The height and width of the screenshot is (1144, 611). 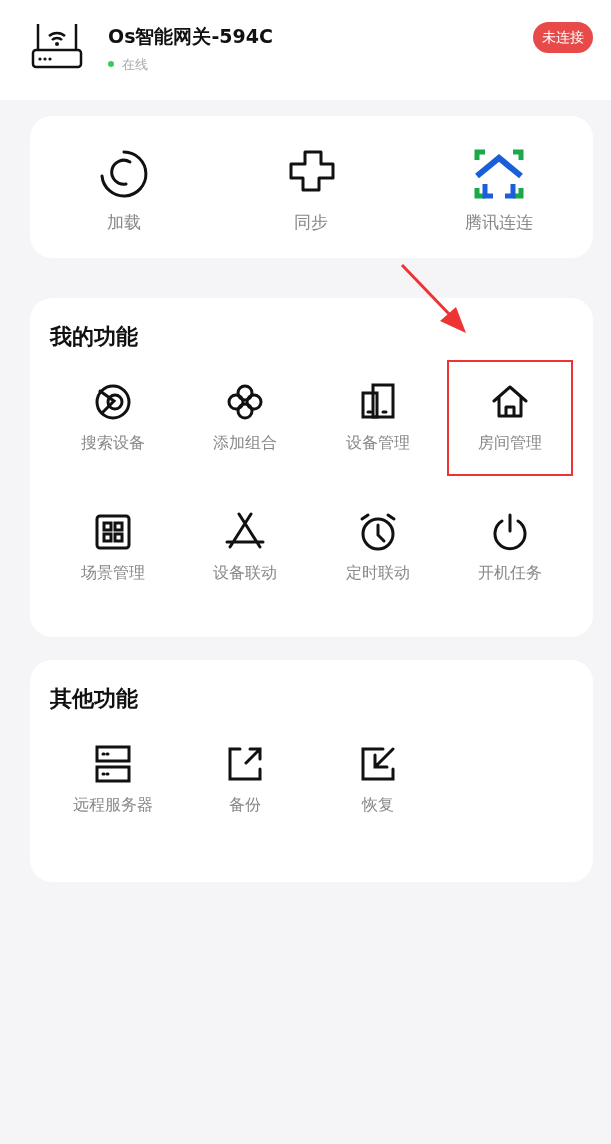 What do you see at coordinates (245, 779) in the screenshot?
I see `function-button: 备份` at bounding box center [245, 779].